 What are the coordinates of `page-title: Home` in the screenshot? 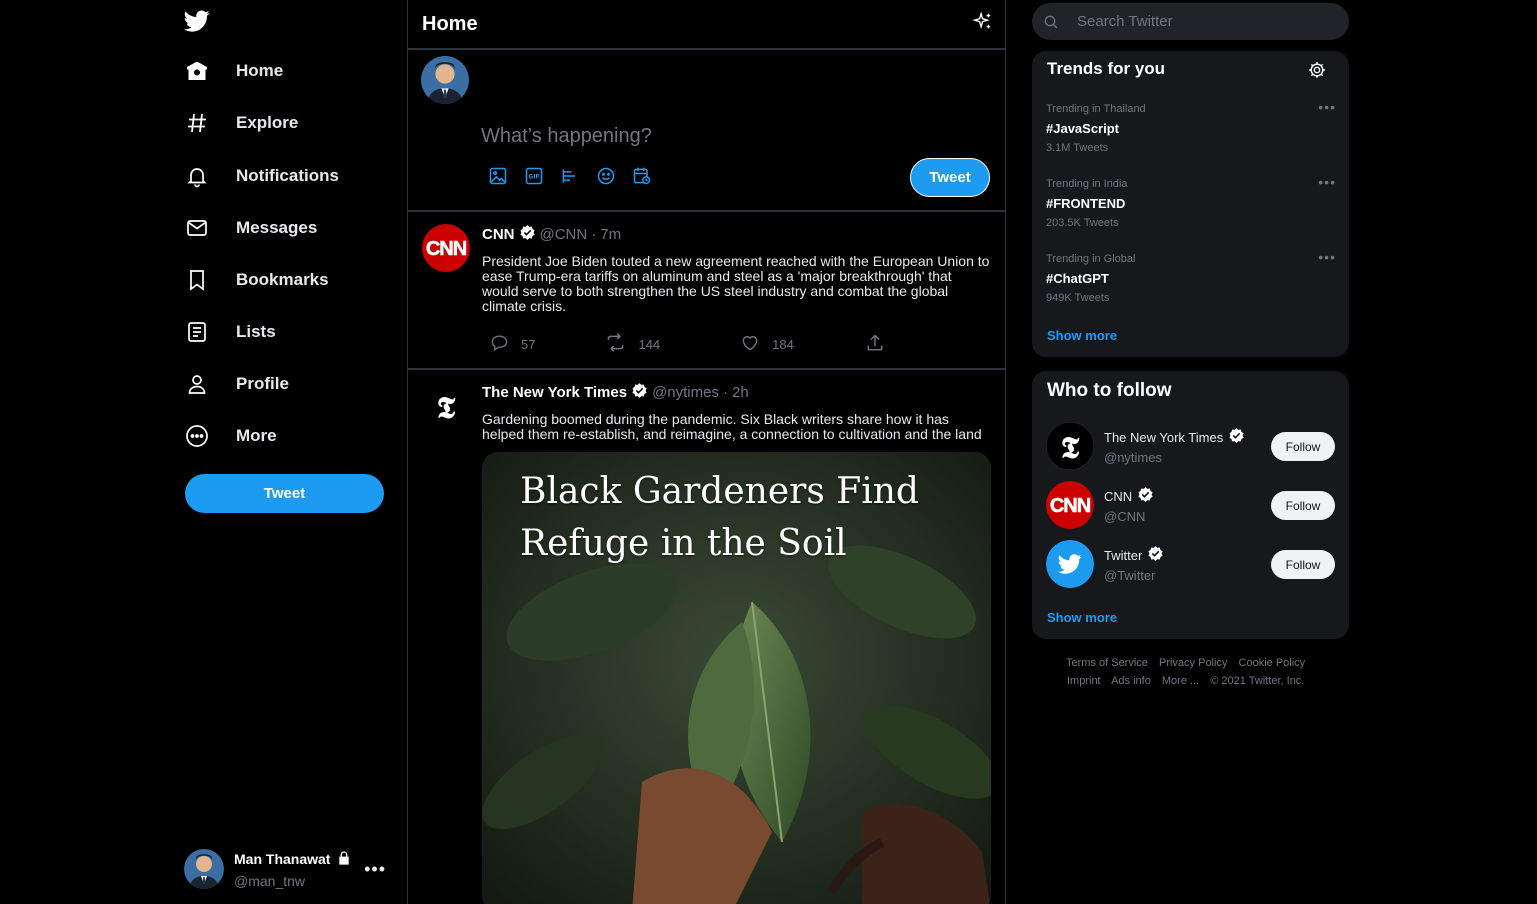 It's located at (450, 23).